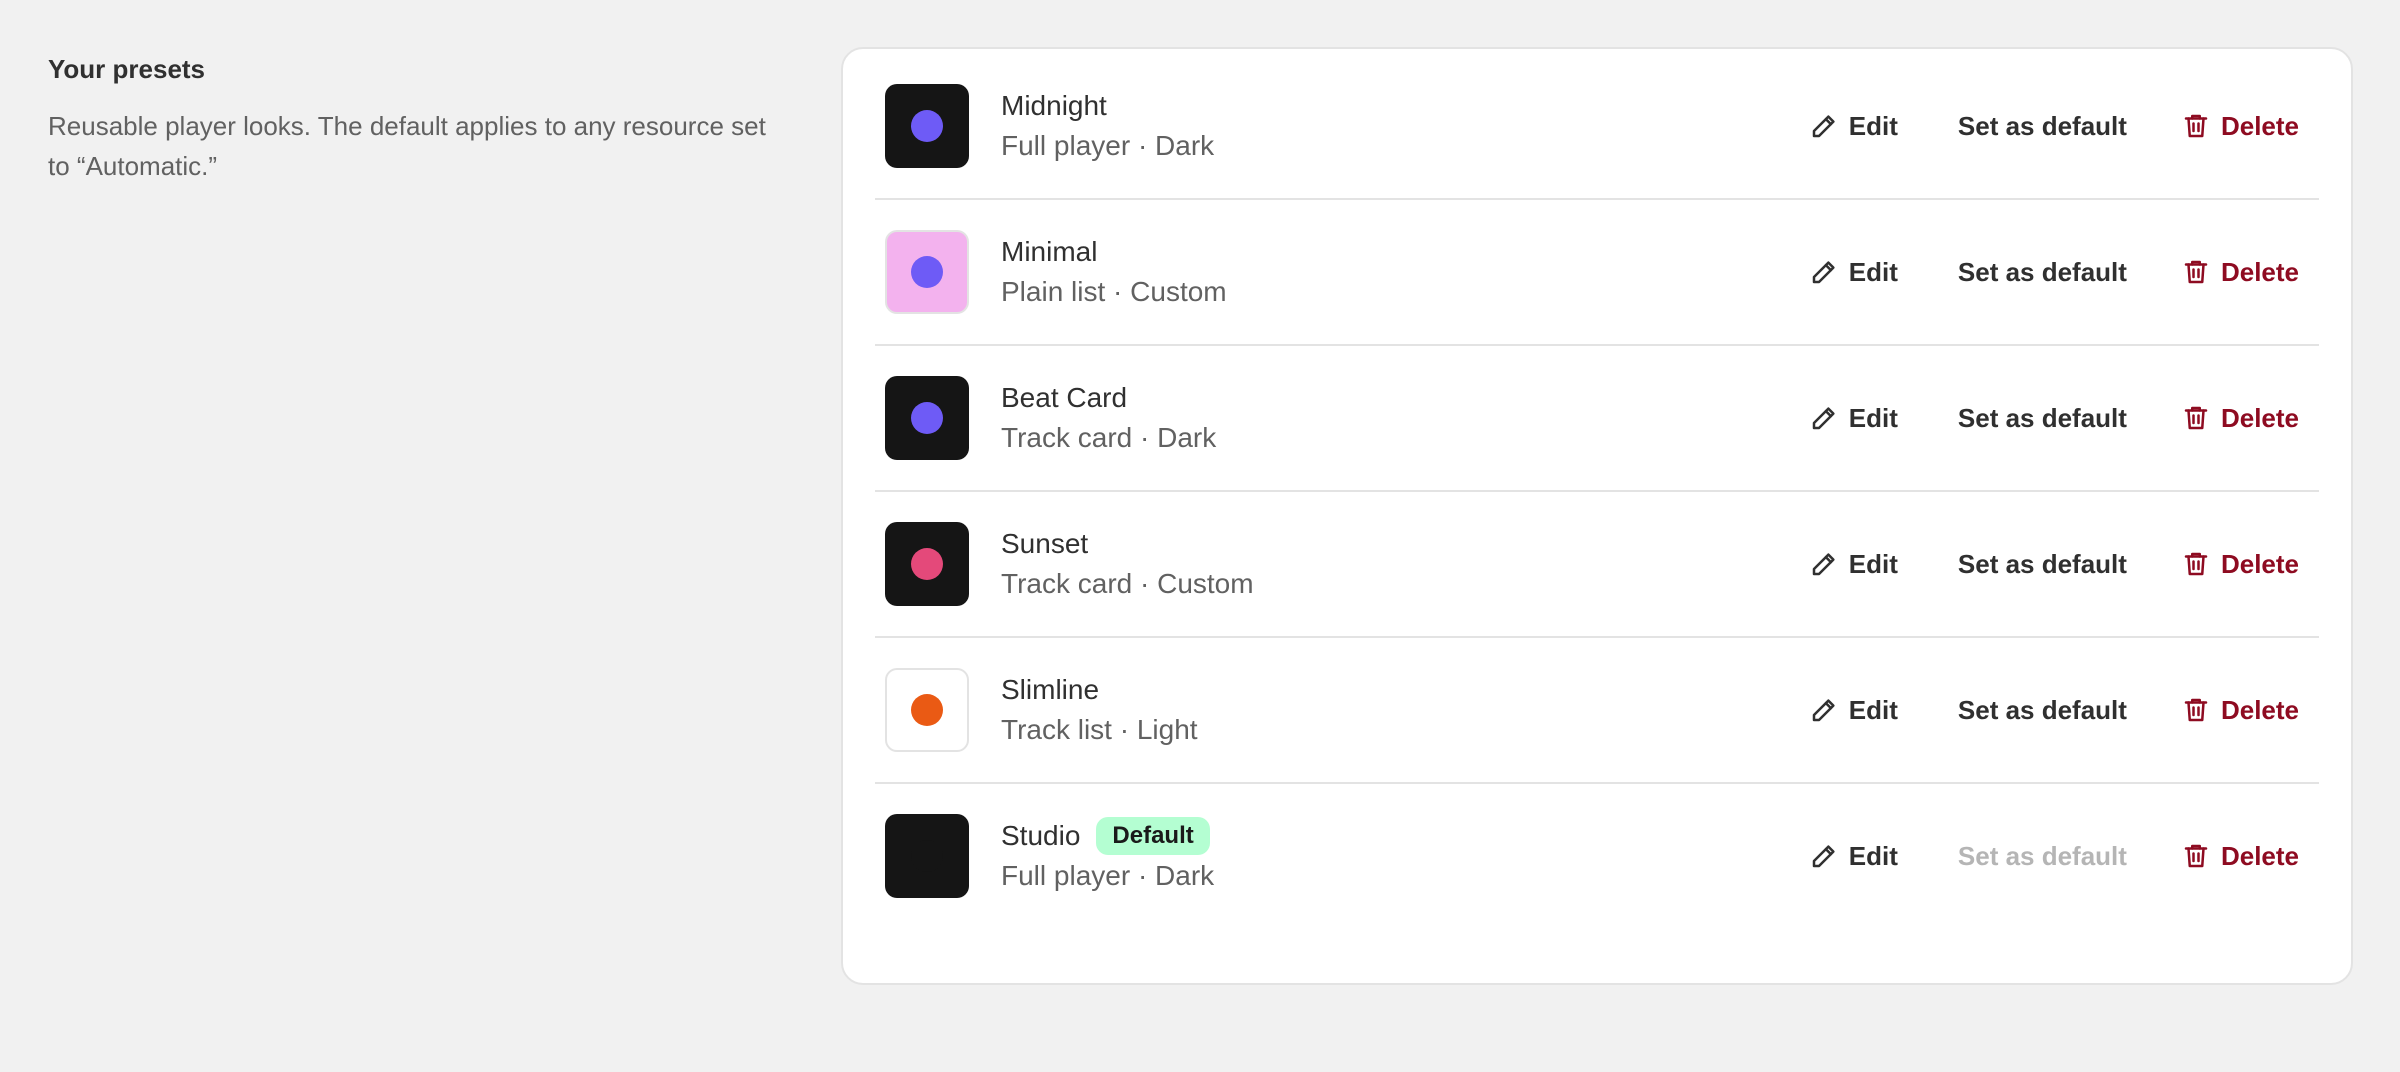 The image size is (2400, 1072). Describe the element at coordinates (1153, 836) in the screenshot. I see `default-badge: Default` at that location.